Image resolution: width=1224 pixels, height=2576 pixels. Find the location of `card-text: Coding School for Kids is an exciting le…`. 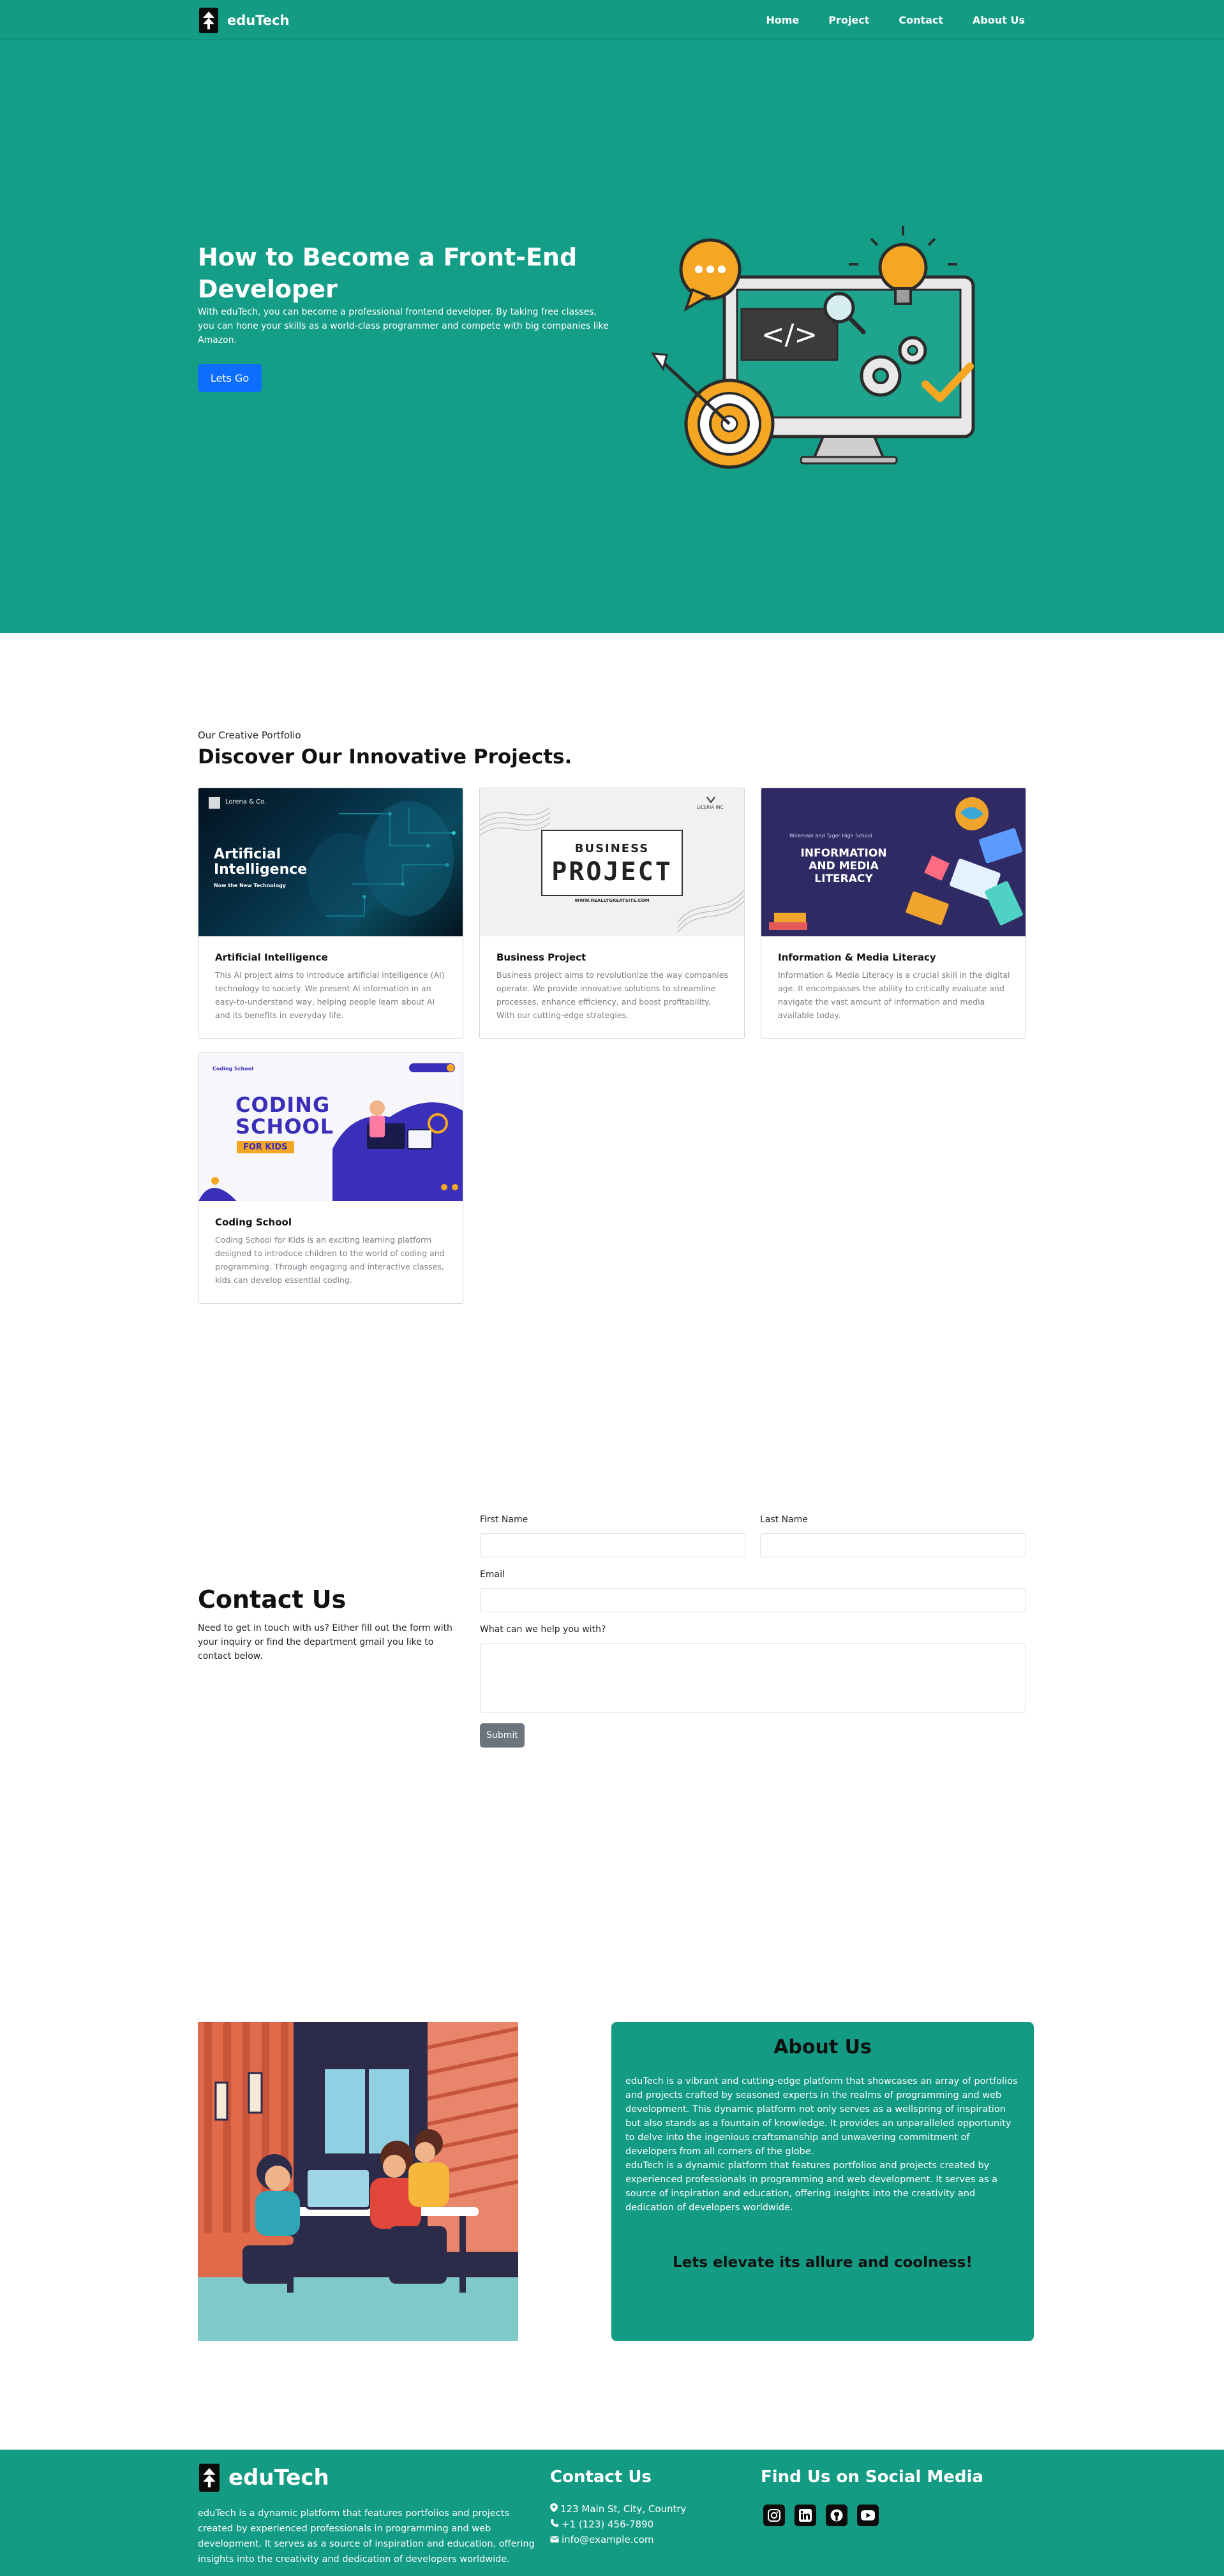

card-text: Coding School for Kids is an exciting le… is located at coordinates (330, 1260).